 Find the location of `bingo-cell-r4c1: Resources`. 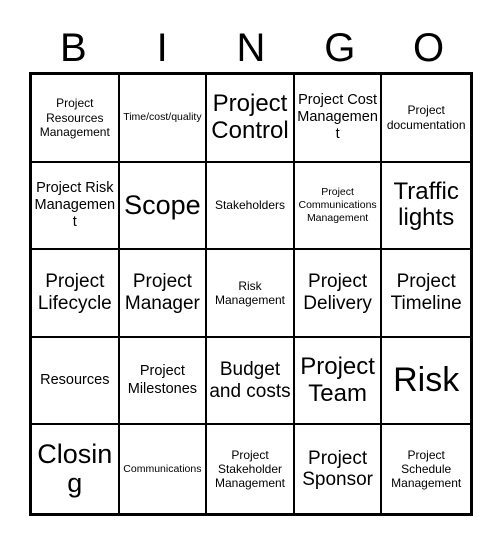

bingo-cell-r4c1: Resources is located at coordinates (76, 381).